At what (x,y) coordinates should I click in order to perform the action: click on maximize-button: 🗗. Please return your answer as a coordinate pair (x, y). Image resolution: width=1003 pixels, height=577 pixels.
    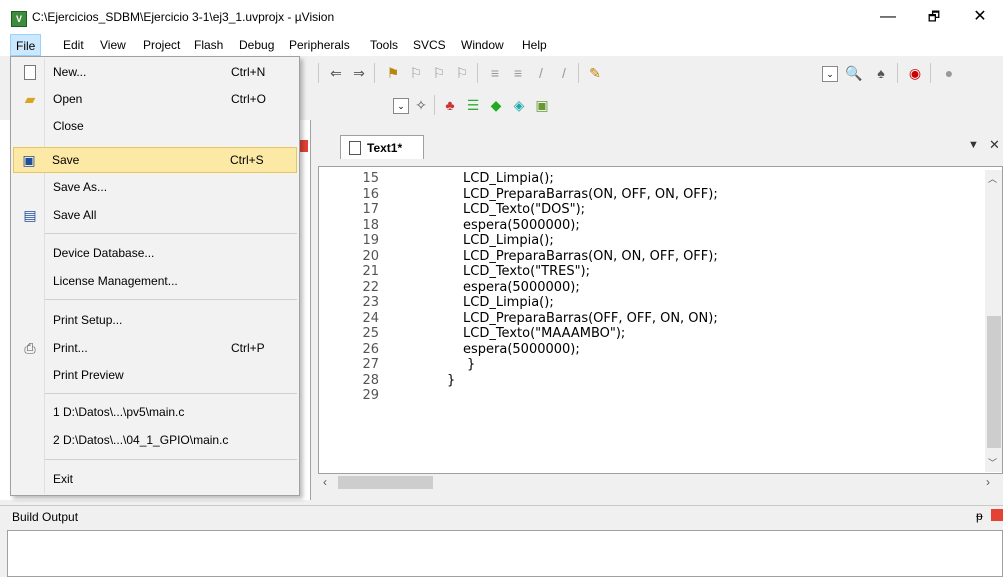
    Looking at the image, I should click on (934, 17).